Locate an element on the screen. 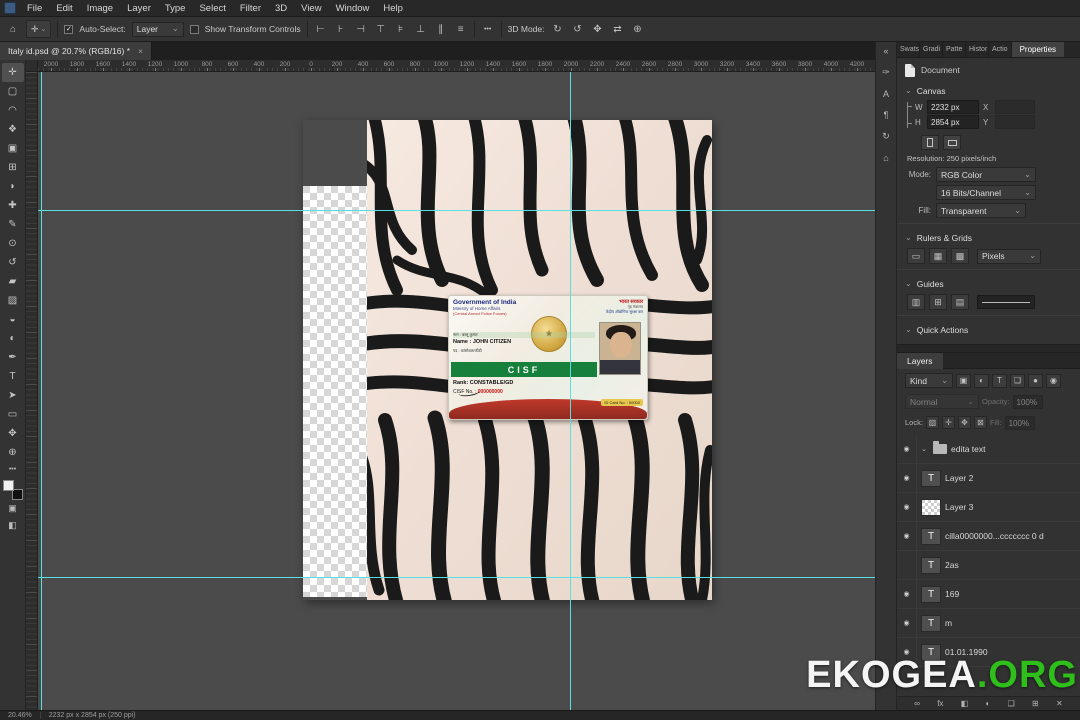 The image size is (1080, 720). auto-select-checkbox: ✓ is located at coordinates (69, 29).